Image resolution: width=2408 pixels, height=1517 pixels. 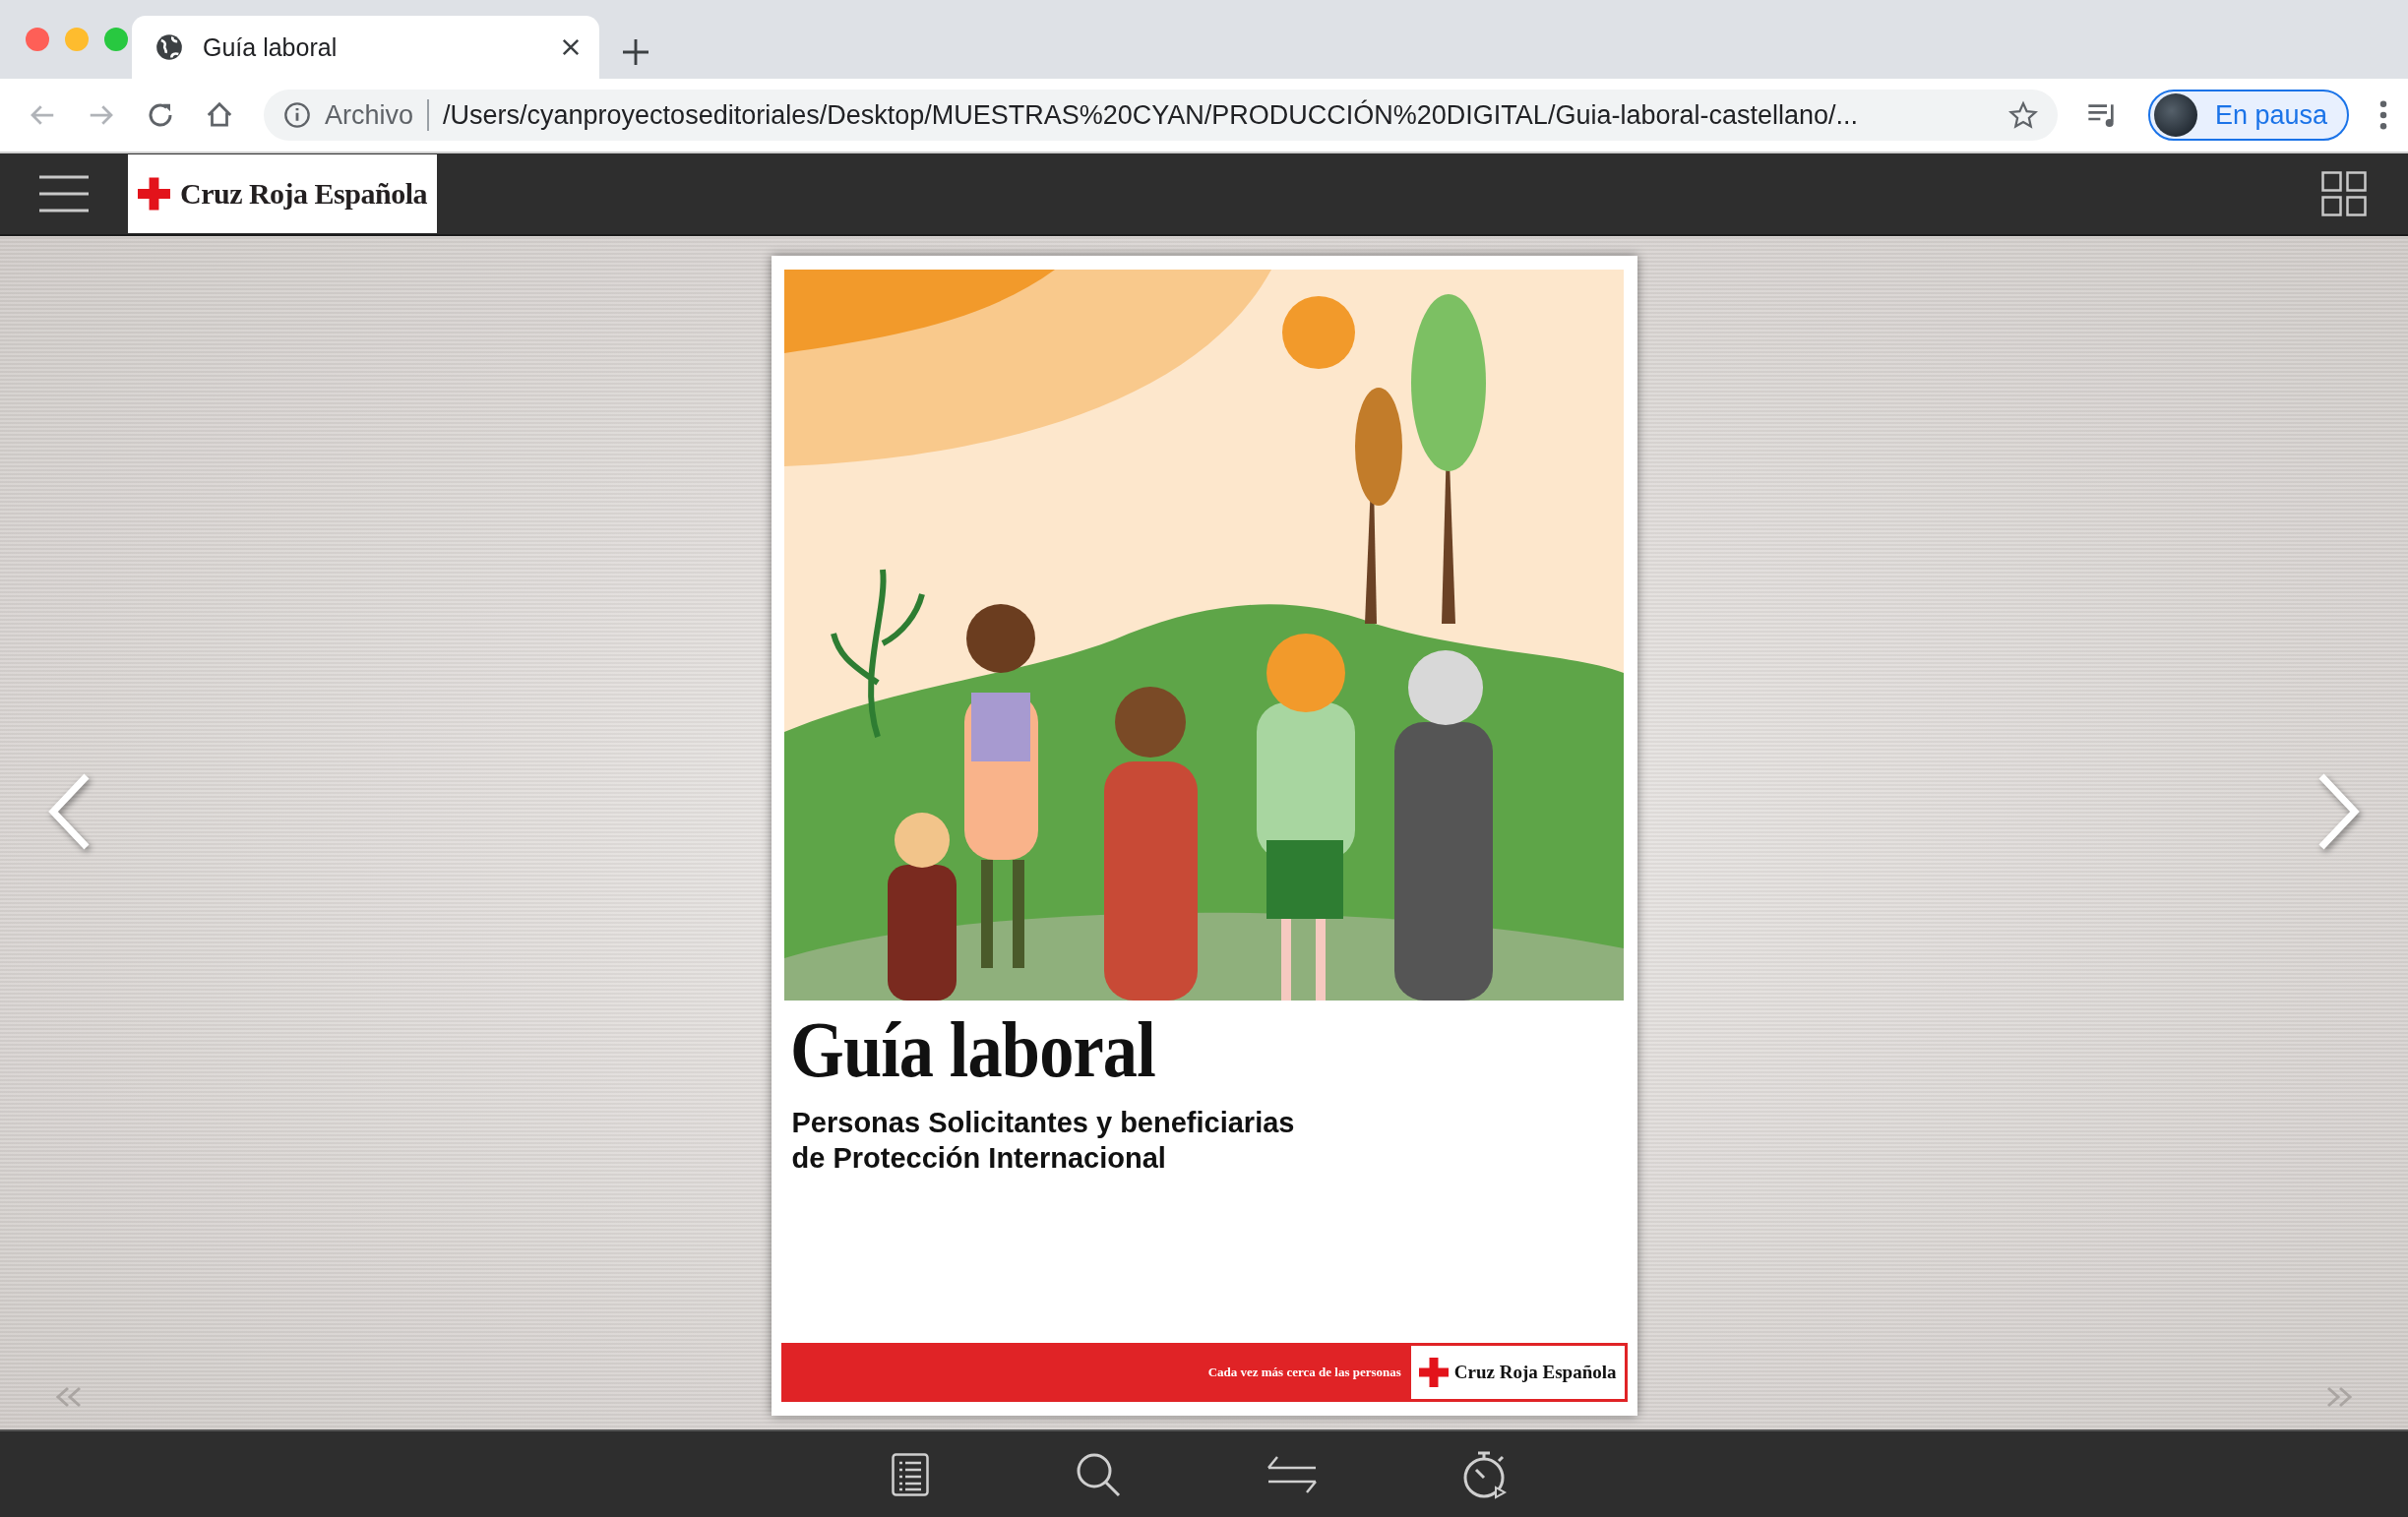 What do you see at coordinates (1304, 1372) in the screenshot?
I see `tagline: Cada vez más cerca de las personas` at bounding box center [1304, 1372].